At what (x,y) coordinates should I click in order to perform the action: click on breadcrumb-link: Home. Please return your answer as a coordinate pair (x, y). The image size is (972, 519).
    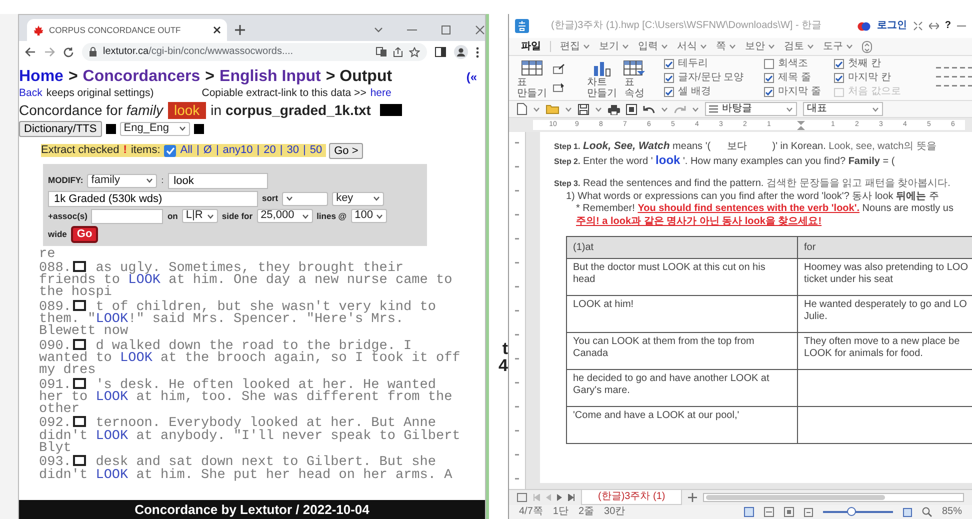
    Looking at the image, I should click on (41, 76).